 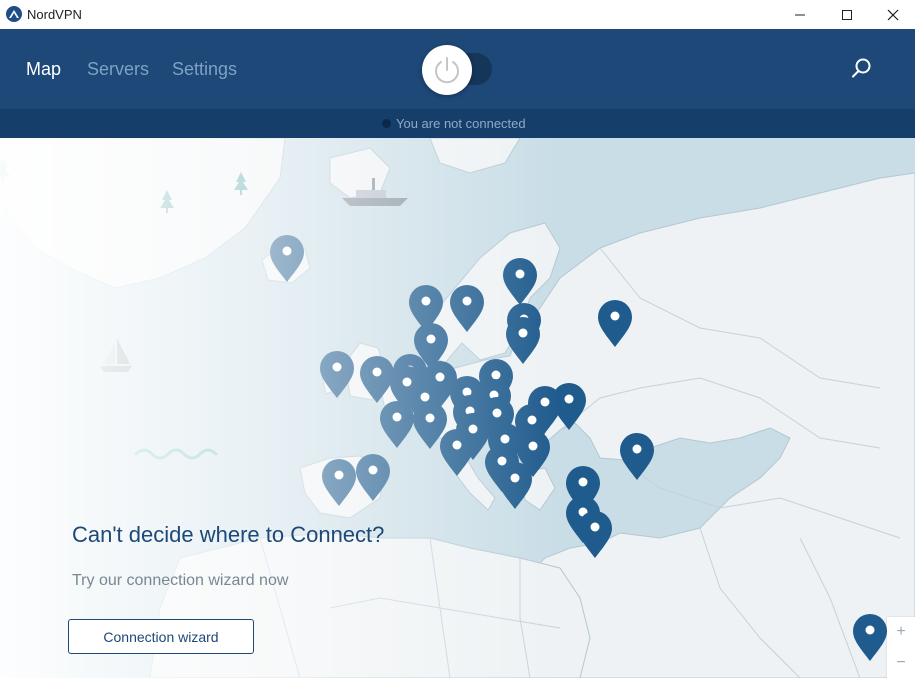 I want to click on search-icon, so click(x=861, y=68).